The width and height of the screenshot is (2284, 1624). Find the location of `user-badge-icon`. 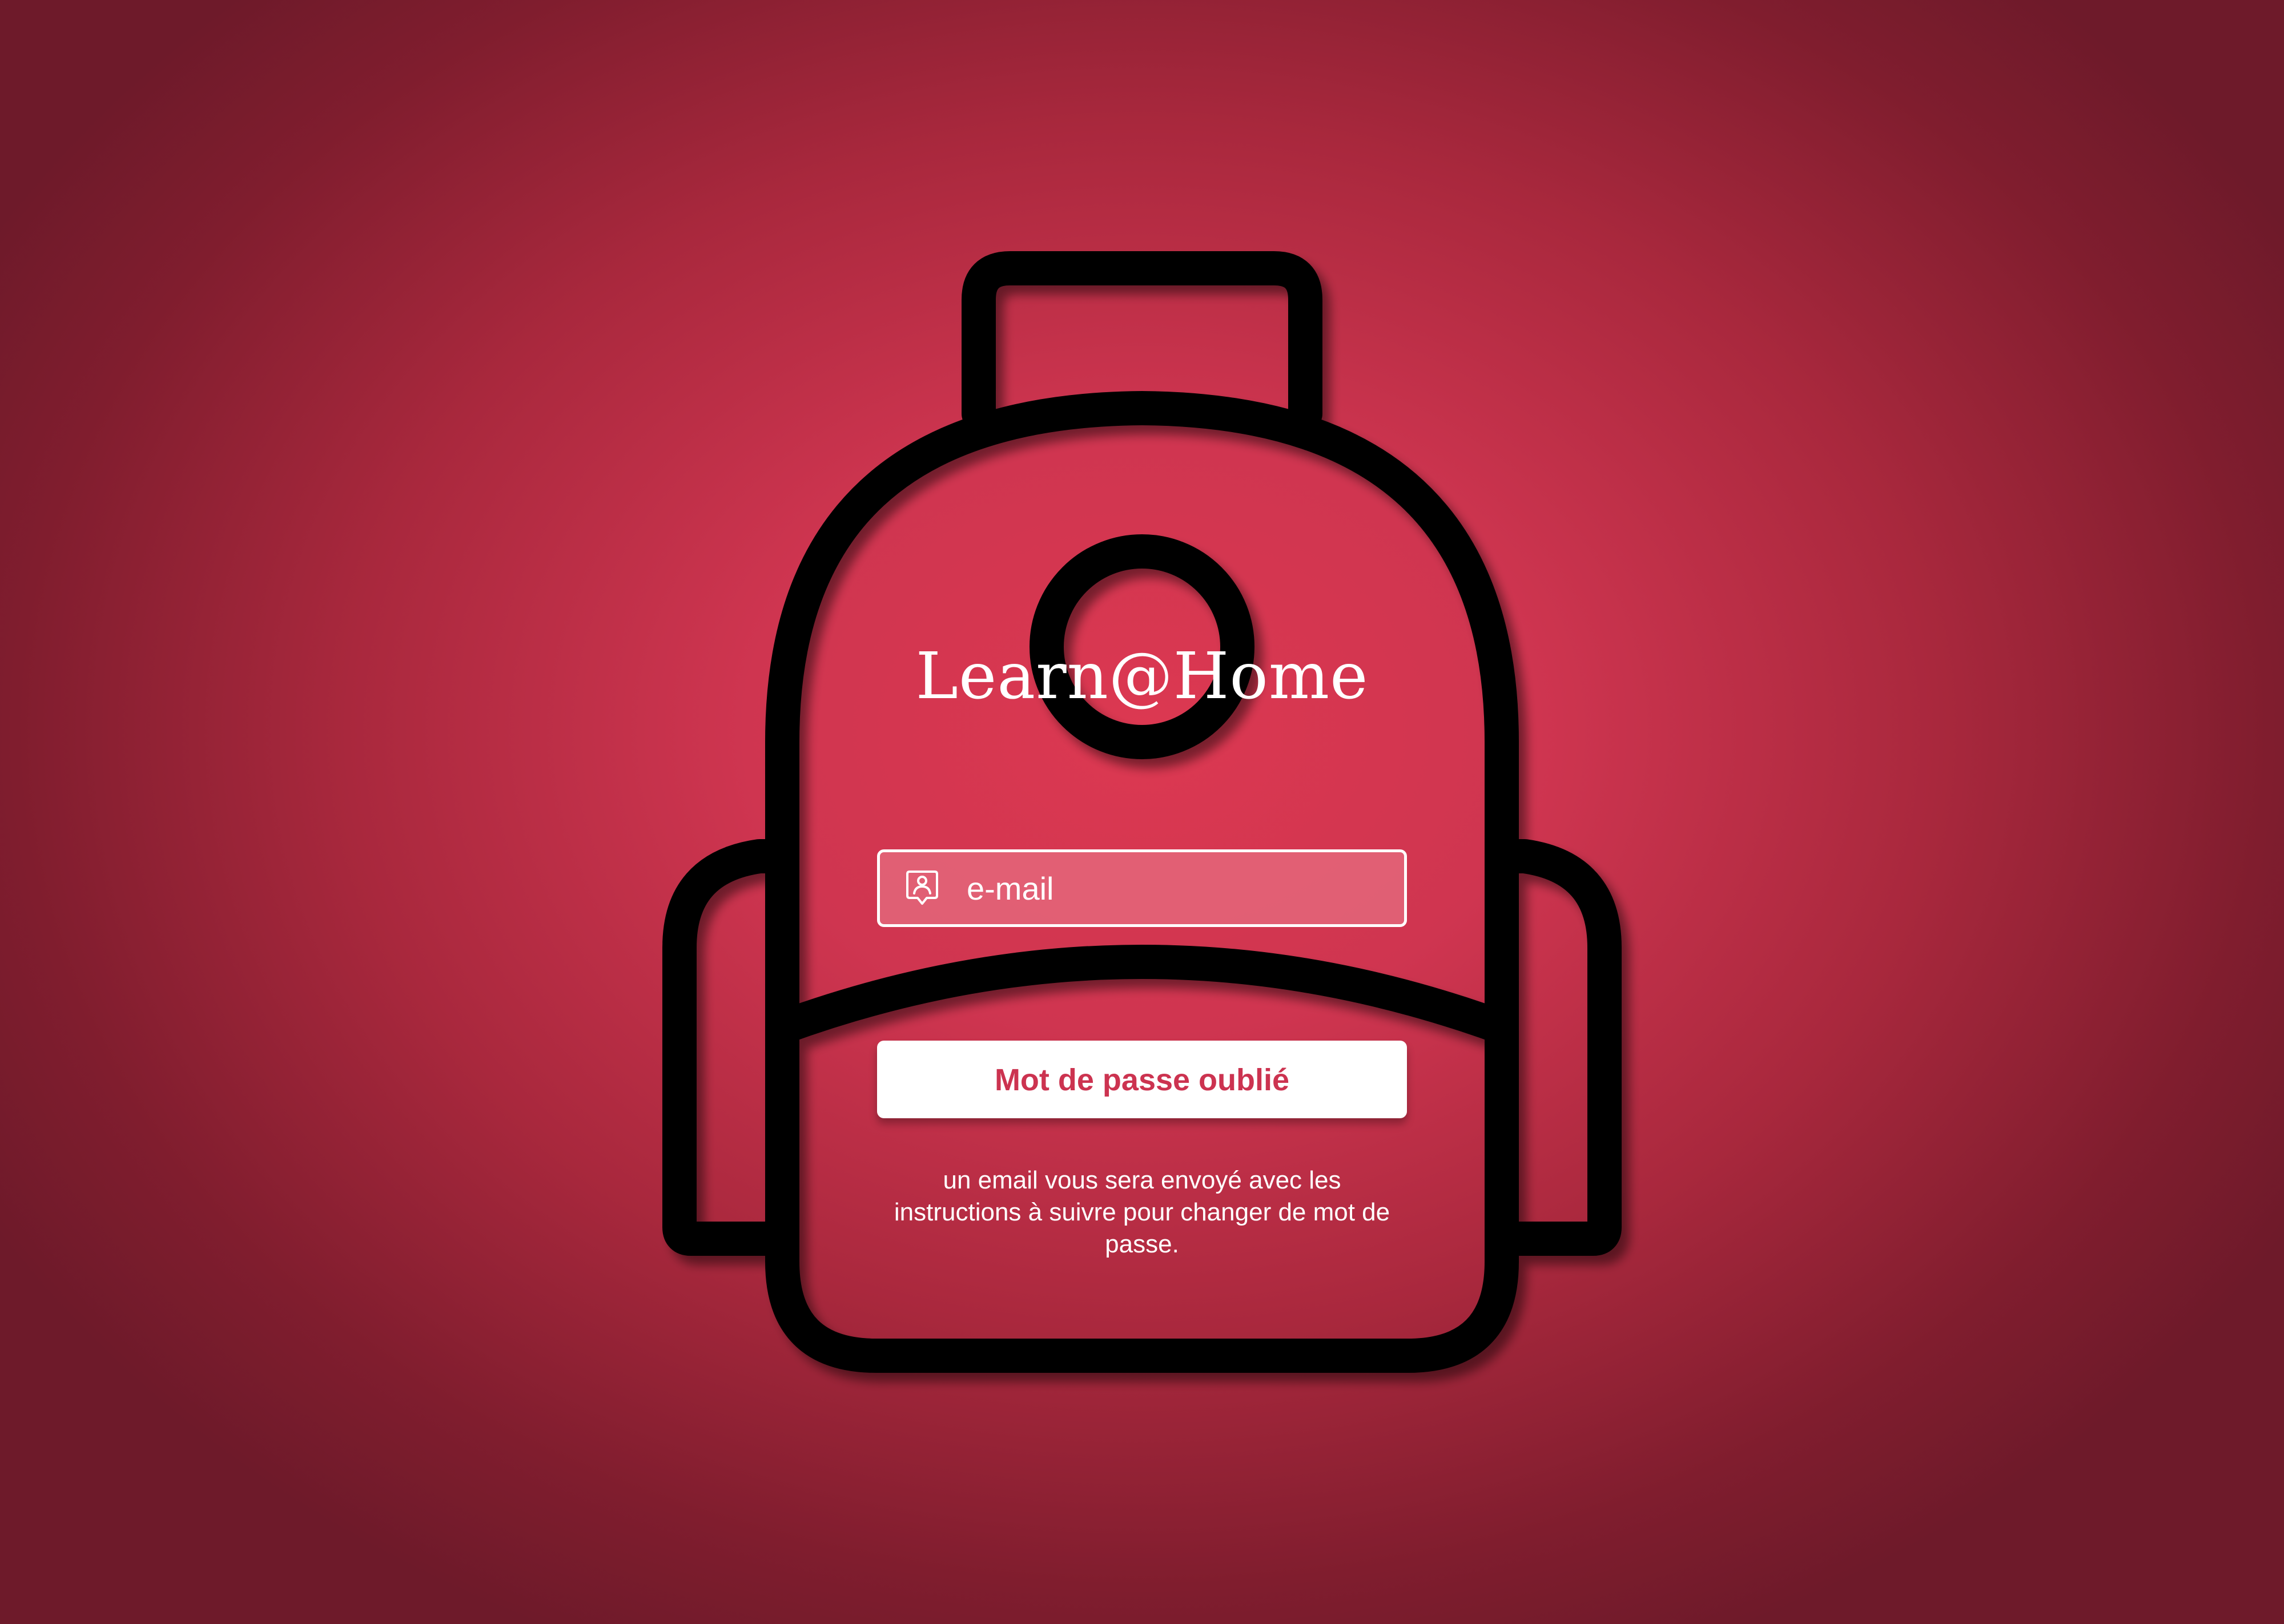

user-badge-icon is located at coordinates (922, 888).